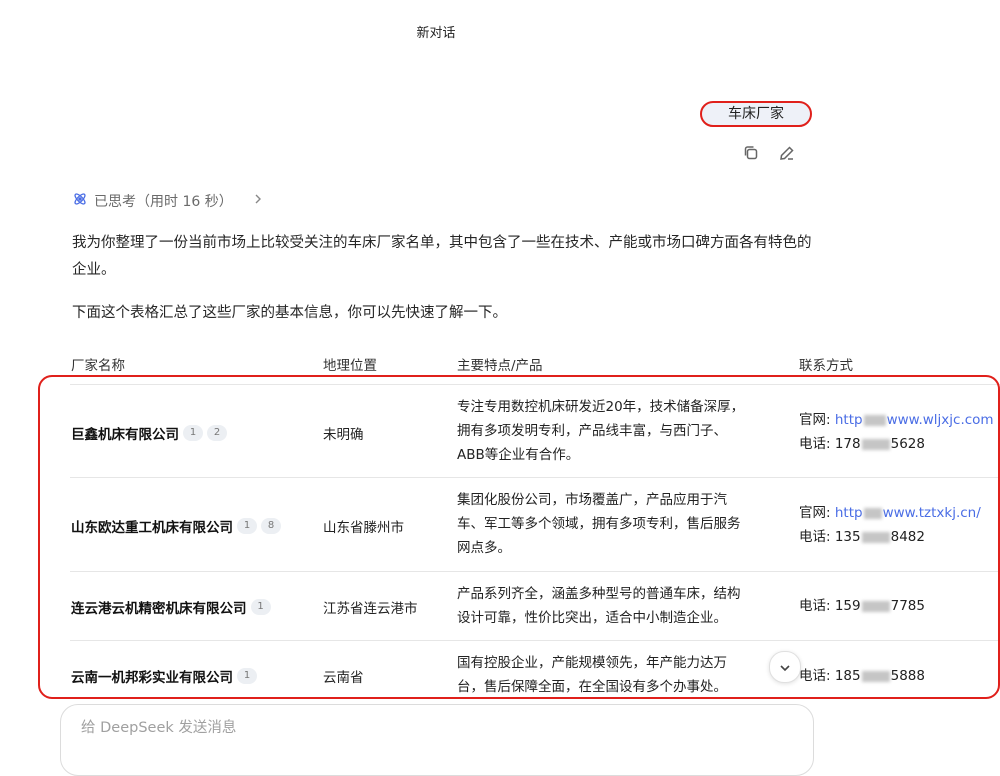 This screenshot has width=1000, height=776. What do you see at coordinates (152, 528) in the screenshot?
I see `manufacturer-name-text: 山东欧达重工机床有限公司` at bounding box center [152, 528].